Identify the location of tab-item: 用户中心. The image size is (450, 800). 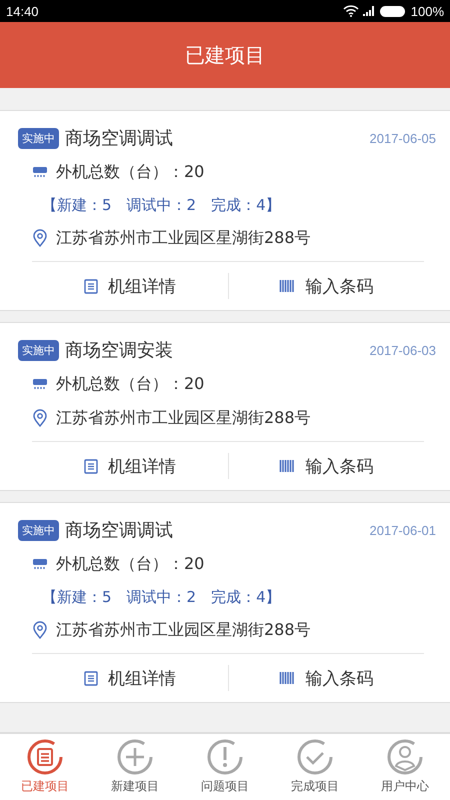
(405, 767).